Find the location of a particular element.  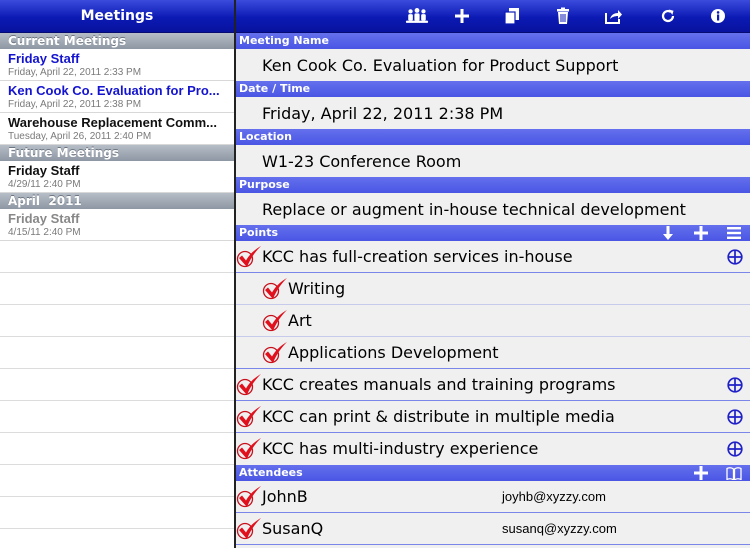

meeting-name-label: Meeting Name is located at coordinates (284, 40).